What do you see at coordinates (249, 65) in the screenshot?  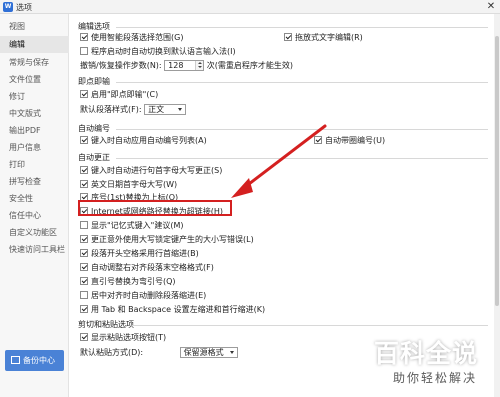 I see `undo-steps-note: 次(需重启程序才能生效)` at bounding box center [249, 65].